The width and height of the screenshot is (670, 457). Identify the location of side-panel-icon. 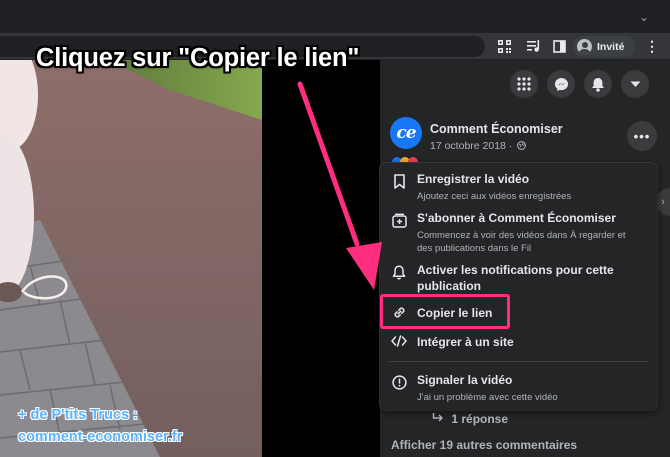
(559, 46).